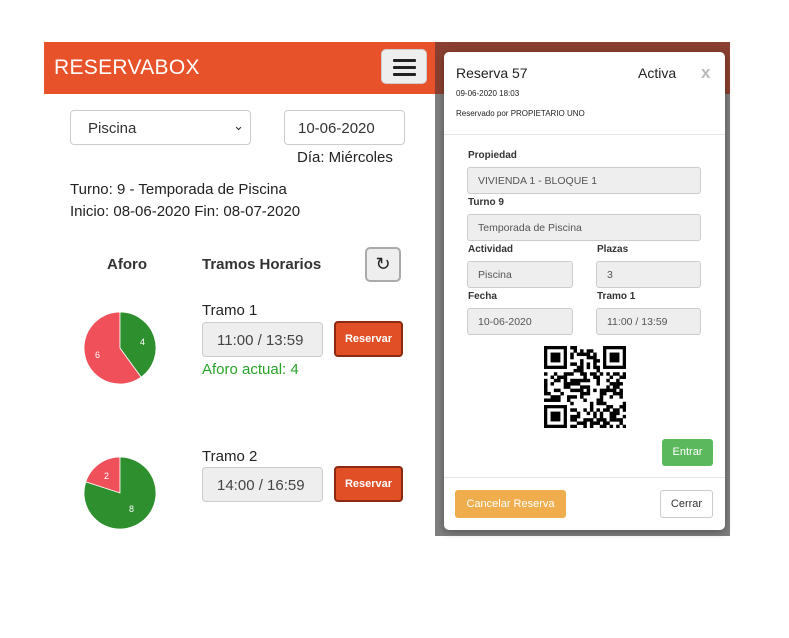  What do you see at coordinates (250, 369) in the screenshot?
I see `aforo-actual: Aforo actual: 4` at bounding box center [250, 369].